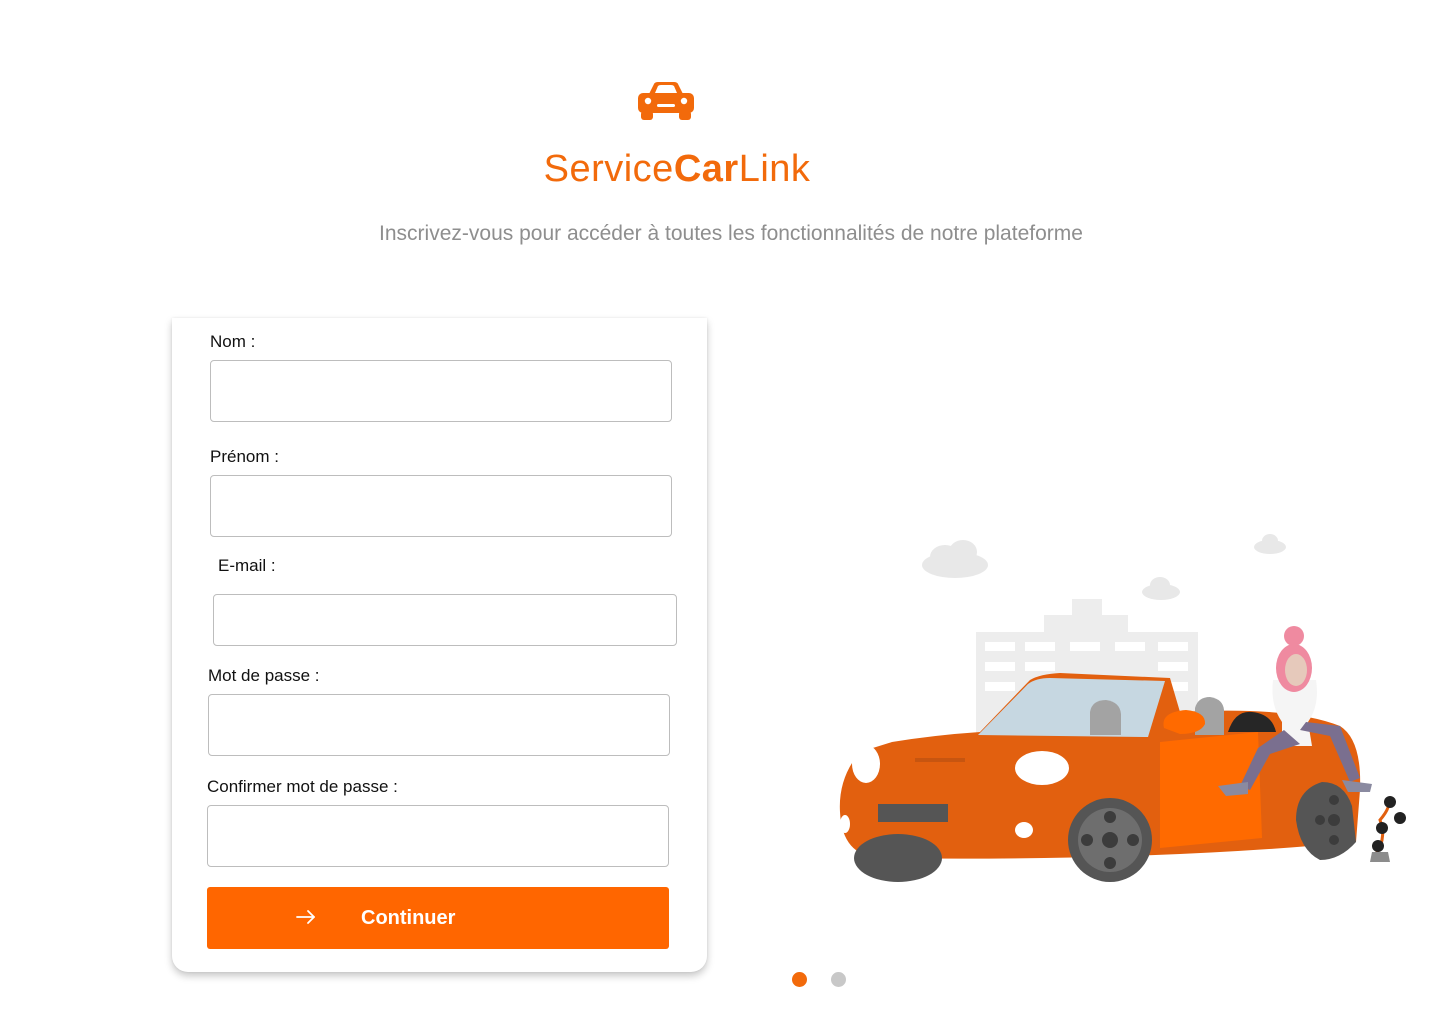 This screenshot has height=1024, width=1440. I want to click on convertible-car-woman-illustration, so click(1122, 708).